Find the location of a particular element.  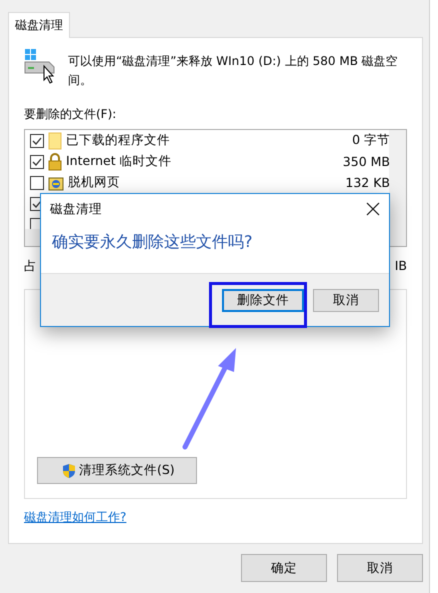

files-label: 要删除的文件(F): is located at coordinates (71, 114).